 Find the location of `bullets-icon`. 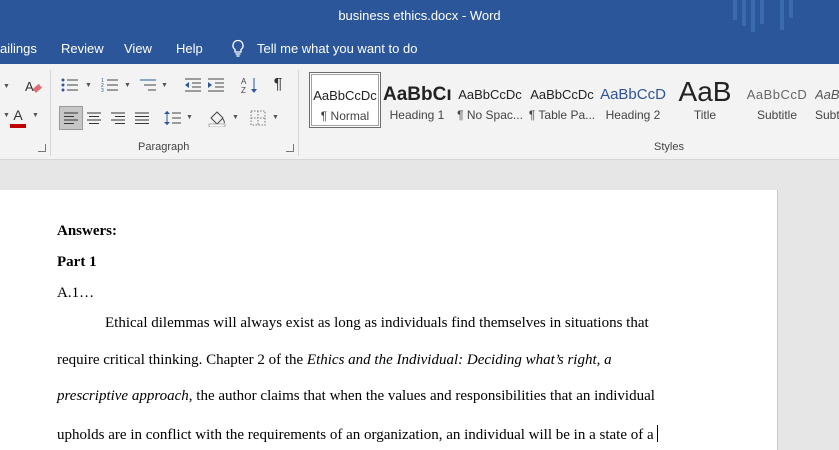

bullets-icon is located at coordinates (70, 85).